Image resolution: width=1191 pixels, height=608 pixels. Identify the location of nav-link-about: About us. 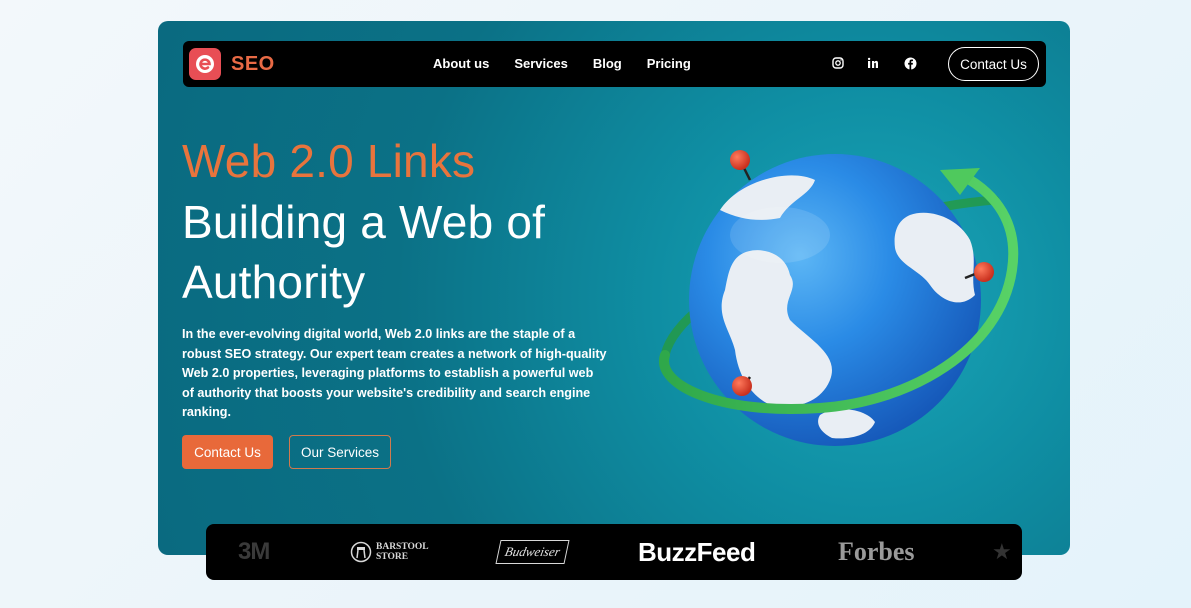
(461, 63).